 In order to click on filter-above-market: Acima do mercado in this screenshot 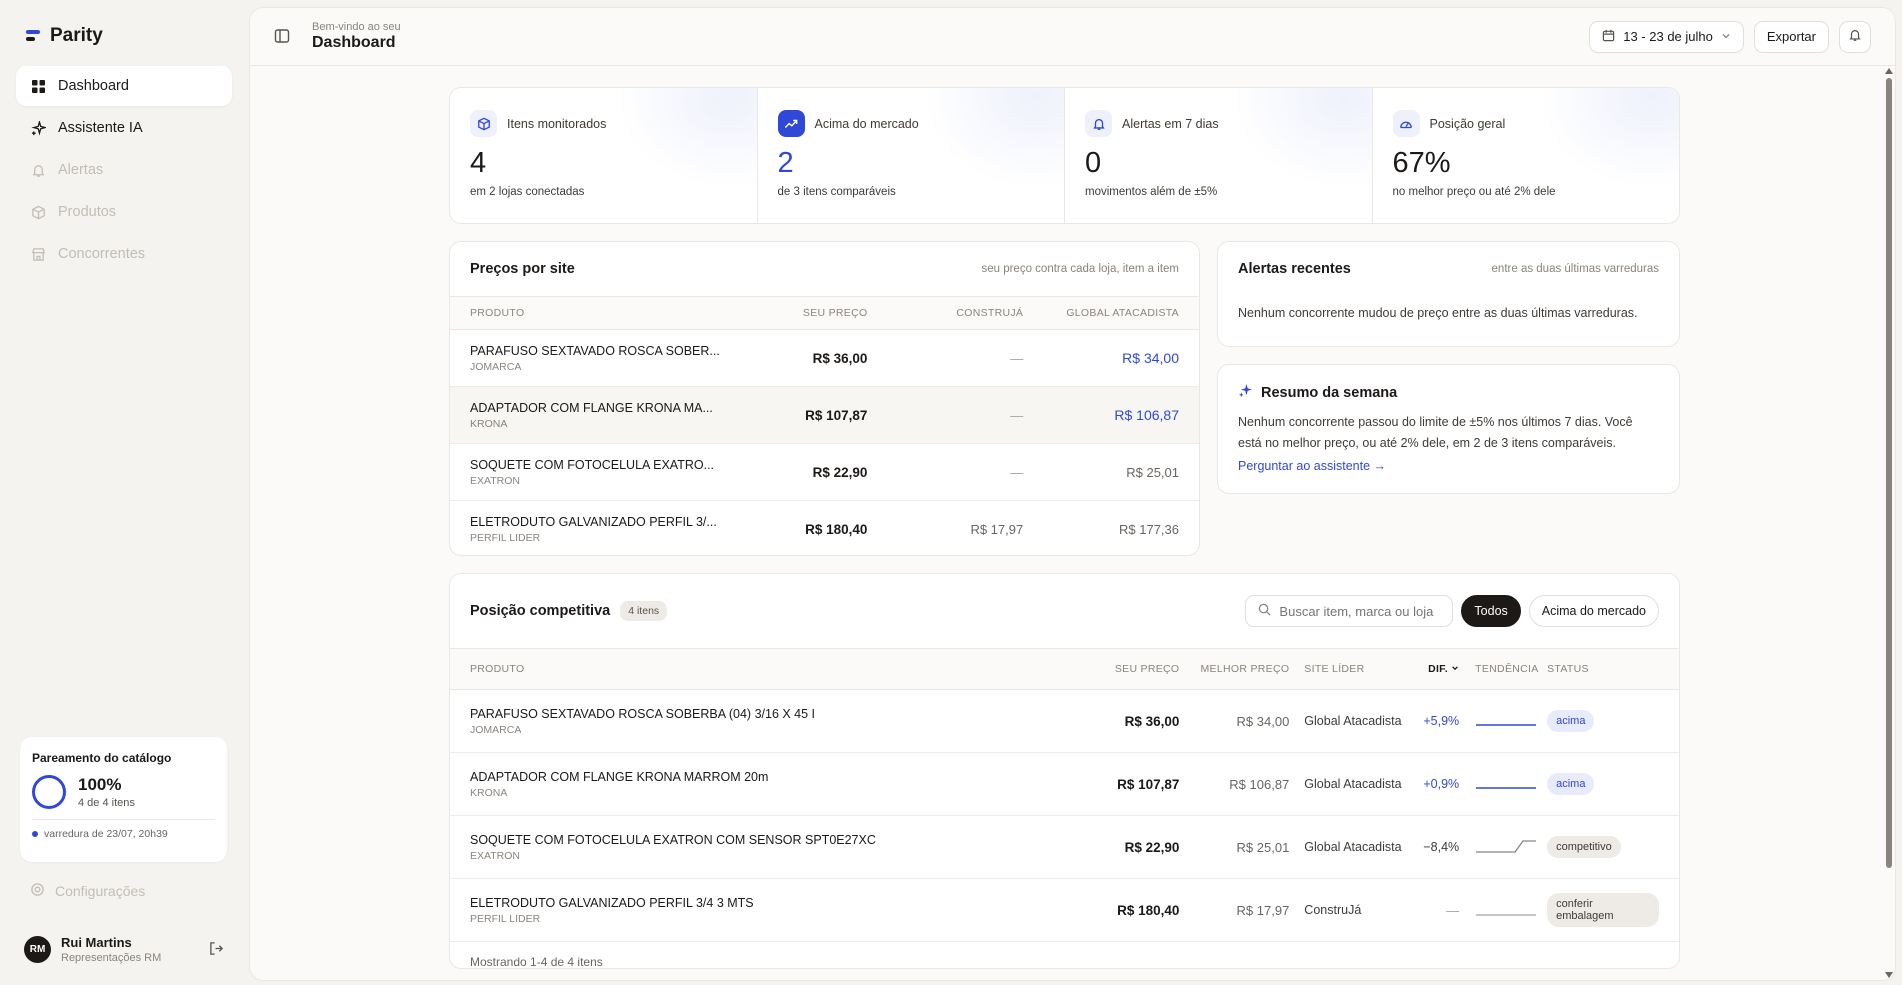, I will do `click(1593, 611)`.